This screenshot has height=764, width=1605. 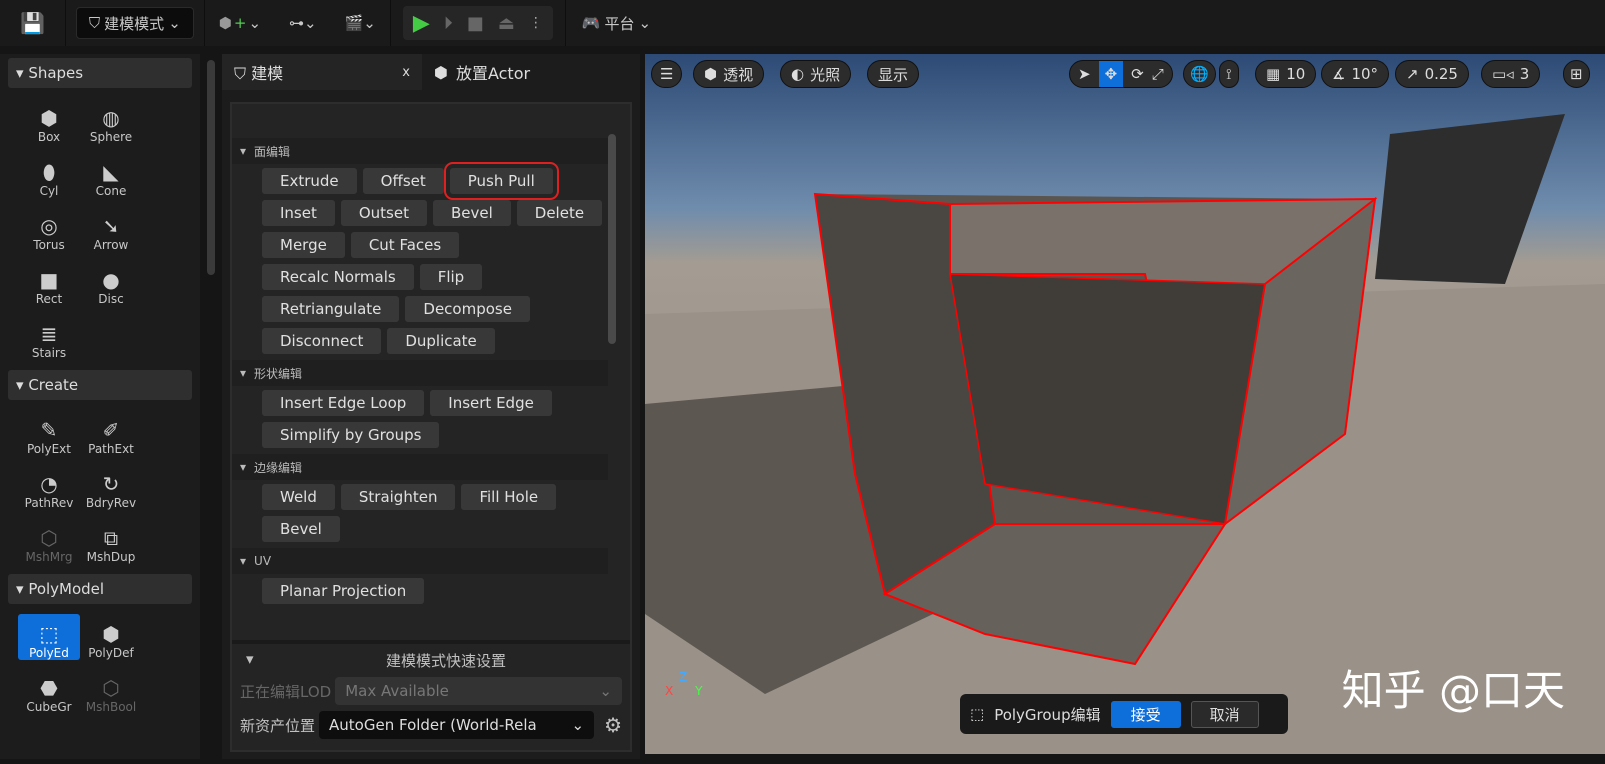 What do you see at coordinates (1355, 74) in the screenshot?
I see `angle-snap-button: ∡ 10°` at bounding box center [1355, 74].